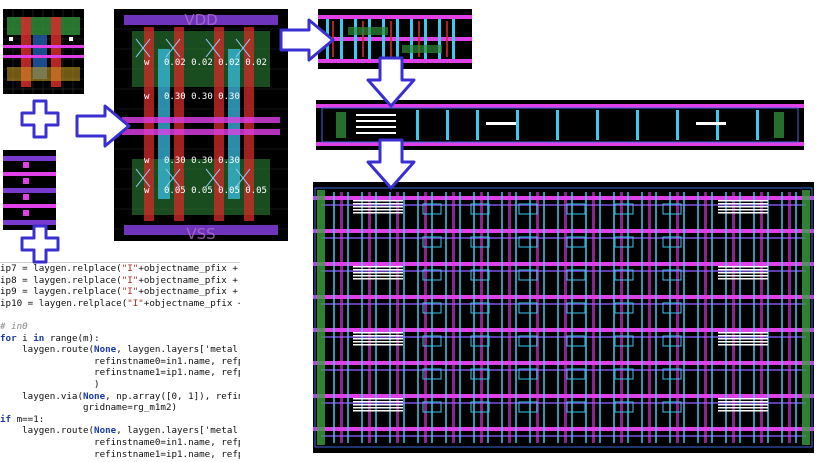  What do you see at coordinates (43, 51) in the screenshot?
I see `primitive-cell-layout` at bounding box center [43, 51].